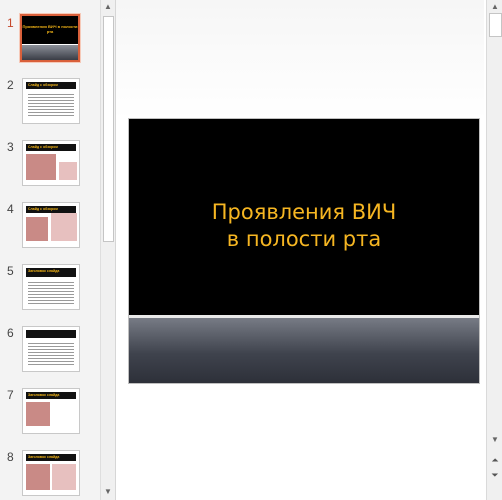 The height and width of the screenshot is (500, 502). I want to click on preview-title: Проявления ВИЧ в полости рта, so click(50, 29).